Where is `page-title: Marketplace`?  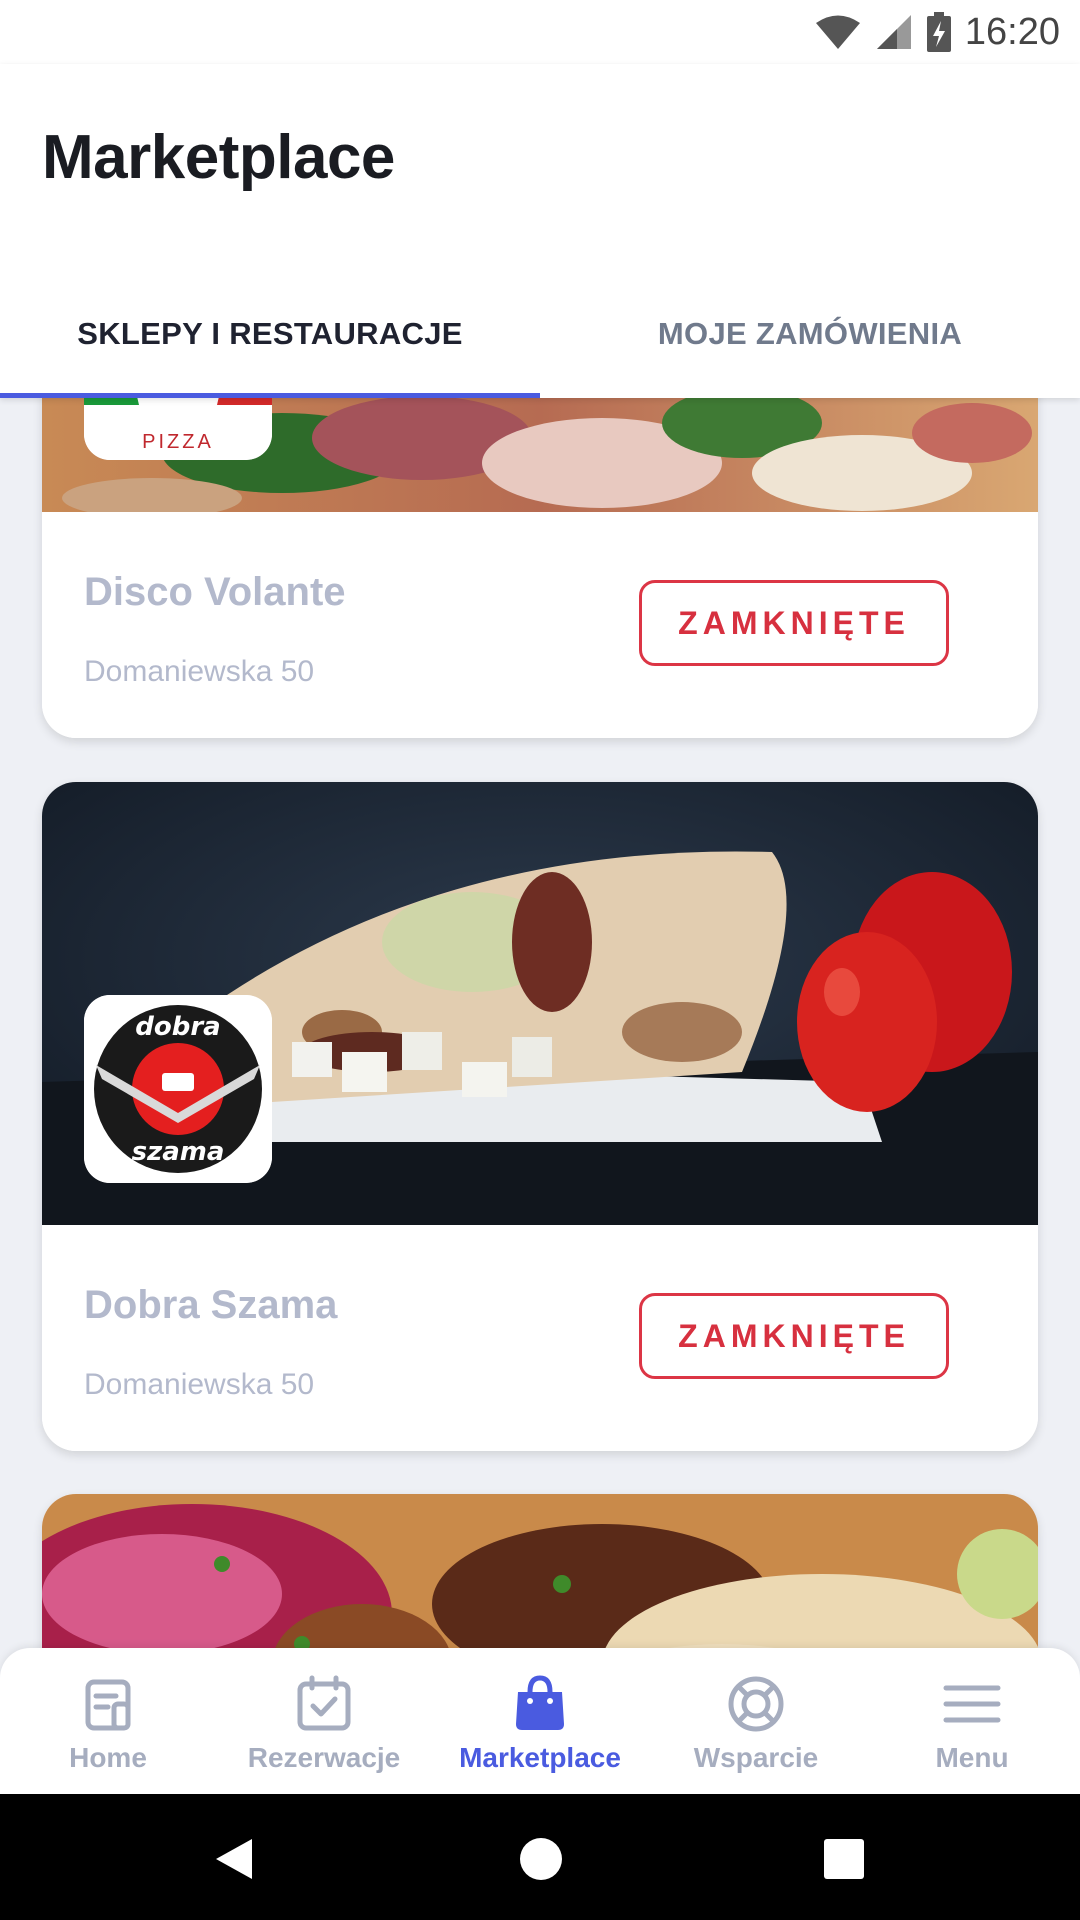
page-title: Marketplace is located at coordinates (218, 157).